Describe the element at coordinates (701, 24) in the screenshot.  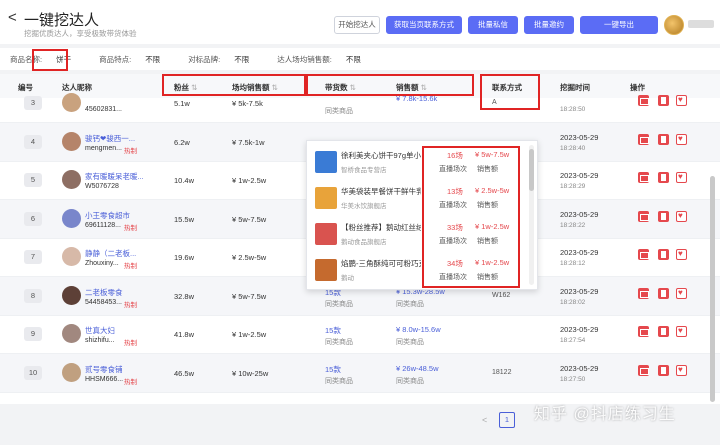
I see `user-name-blurred` at that location.